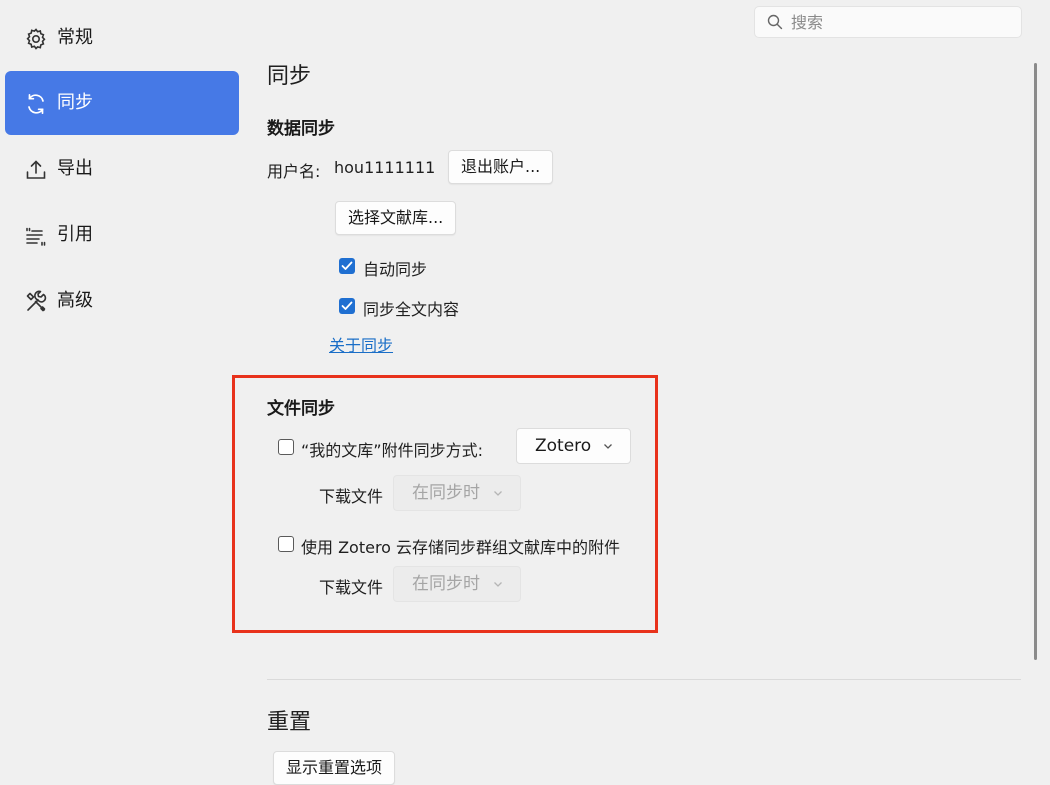 This screenshot has height=785, width=1050. I want to click on auto-sync-label: 自动同步, so click(395, 268).